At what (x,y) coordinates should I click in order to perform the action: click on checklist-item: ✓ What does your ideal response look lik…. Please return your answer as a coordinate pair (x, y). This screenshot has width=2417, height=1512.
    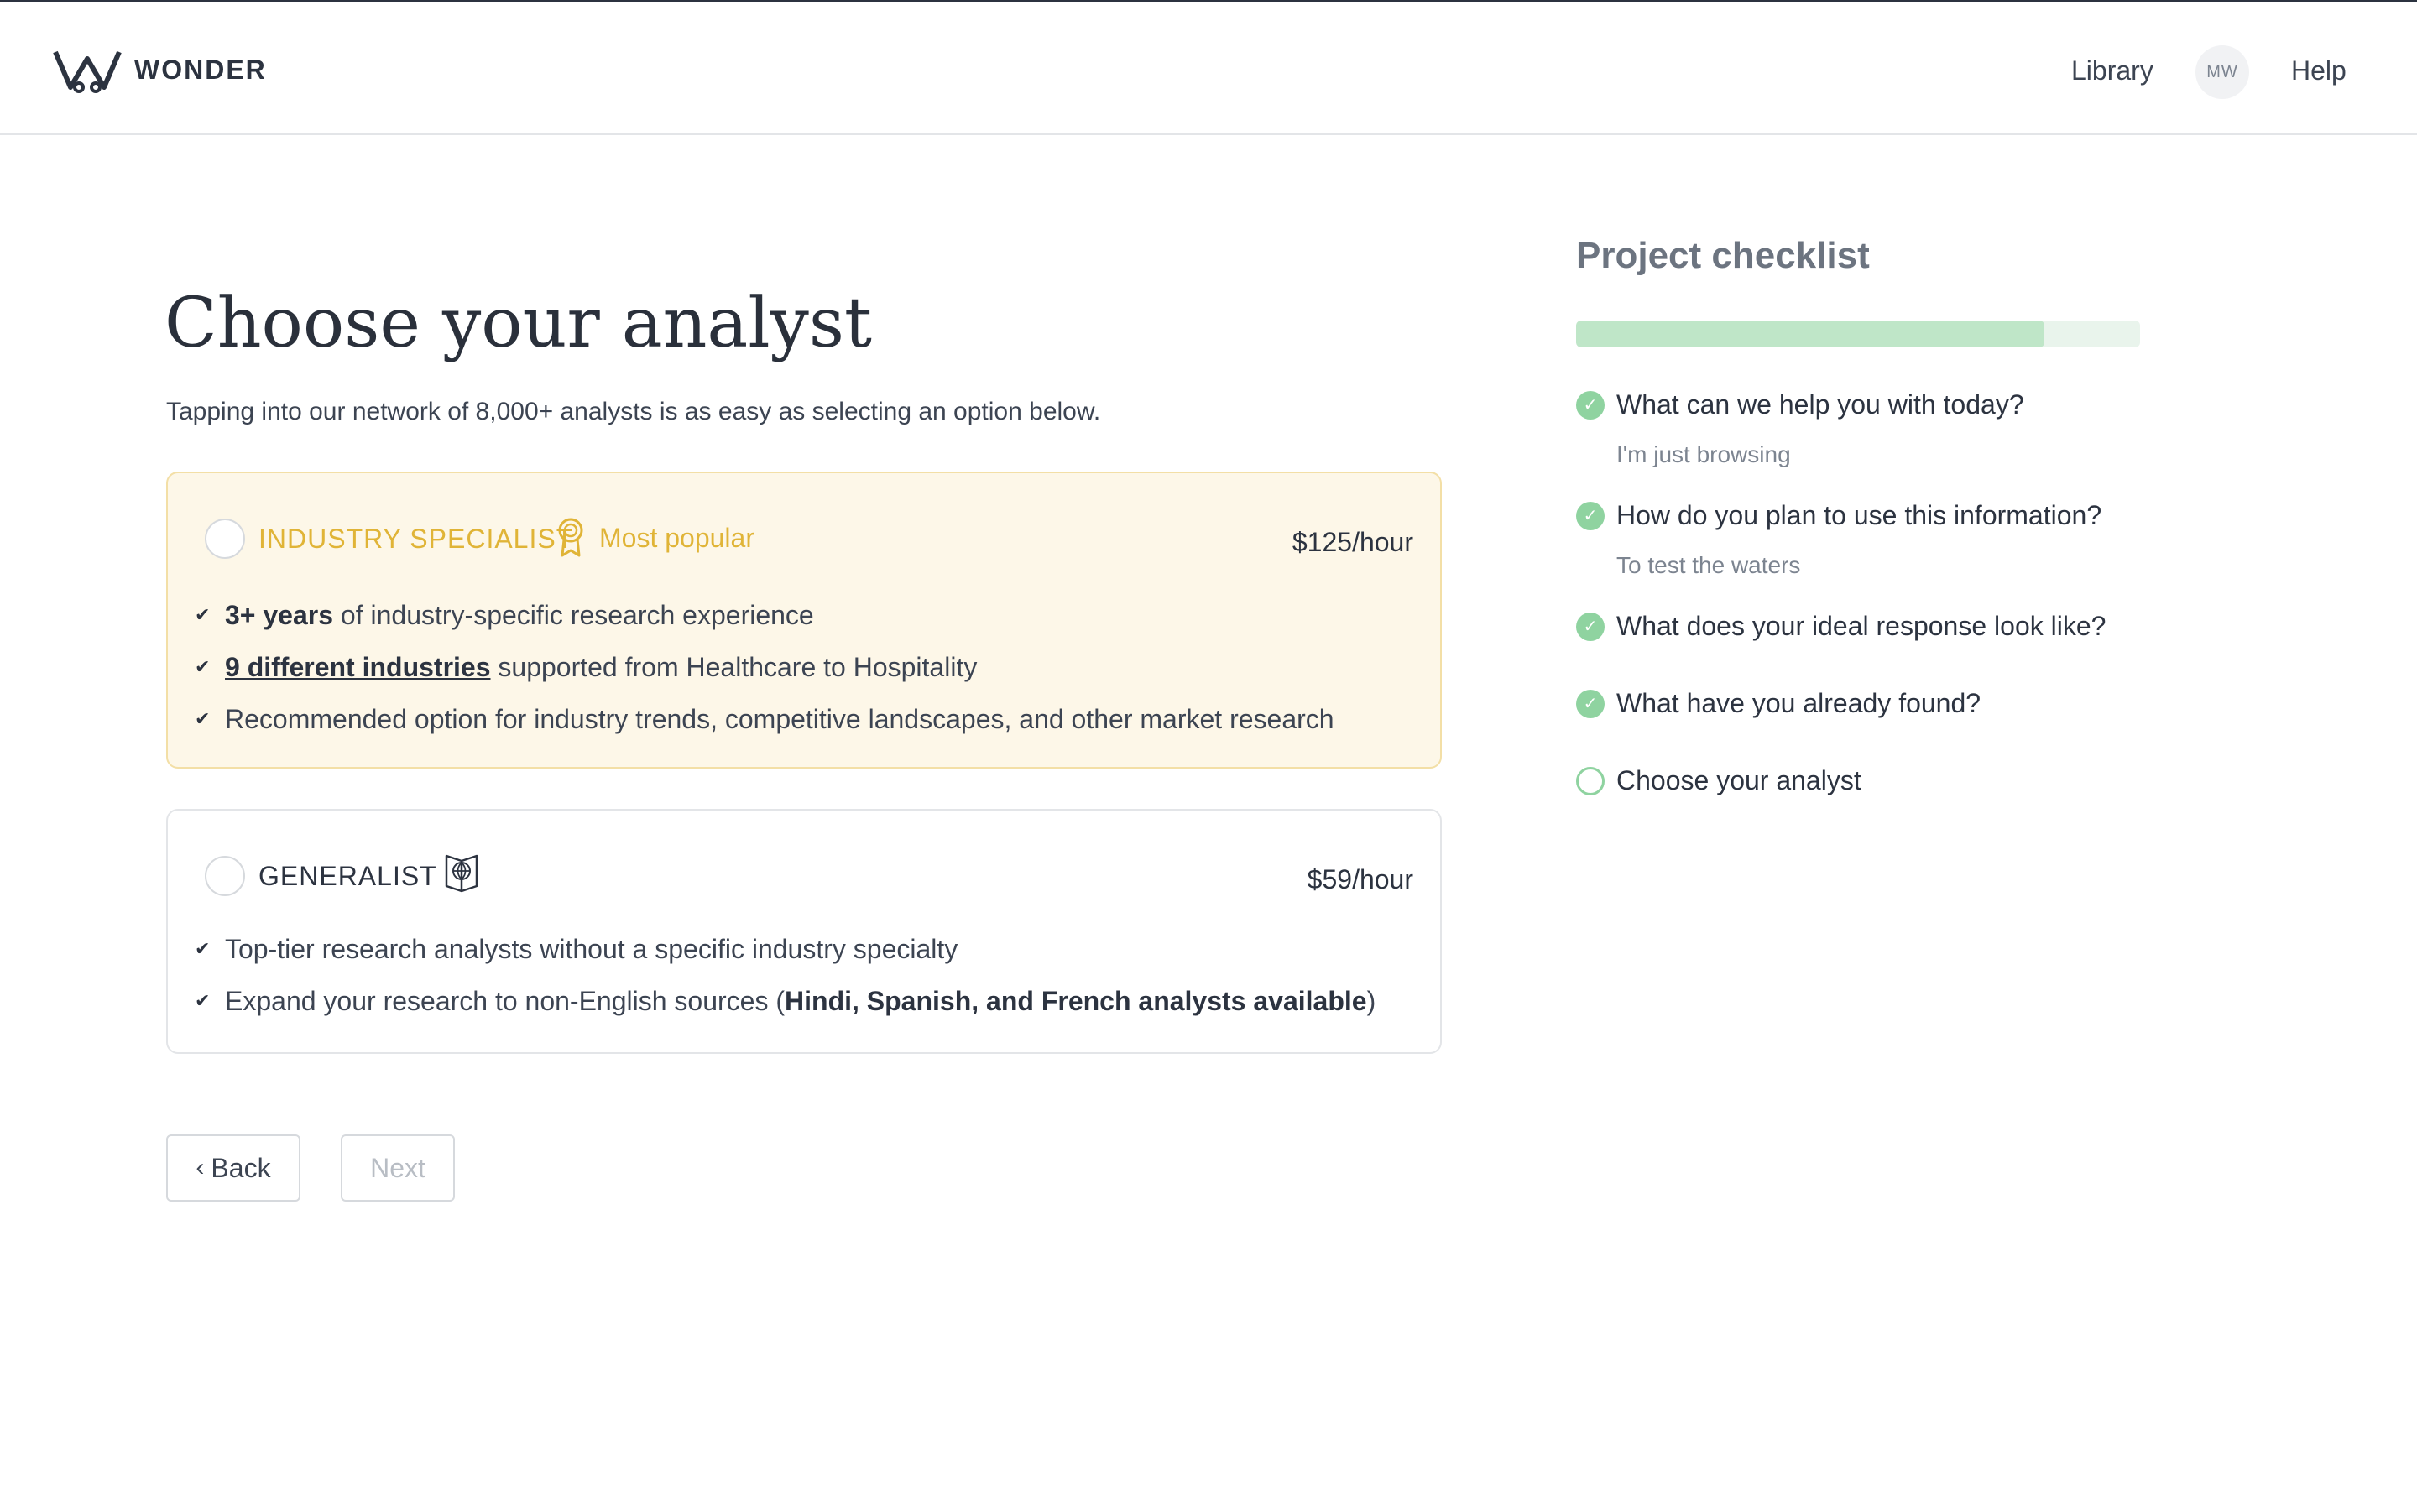
    Looking at the image, I should click on (1841, 626).